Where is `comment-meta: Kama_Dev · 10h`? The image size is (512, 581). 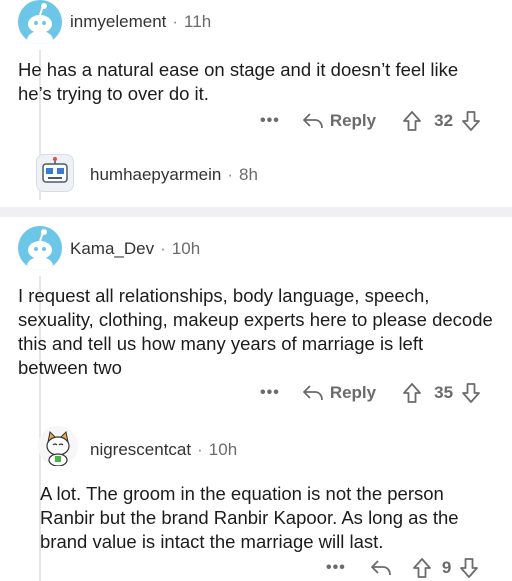 comment-meta: Kama_Dev · 10h is located at coordinates (135, 249).